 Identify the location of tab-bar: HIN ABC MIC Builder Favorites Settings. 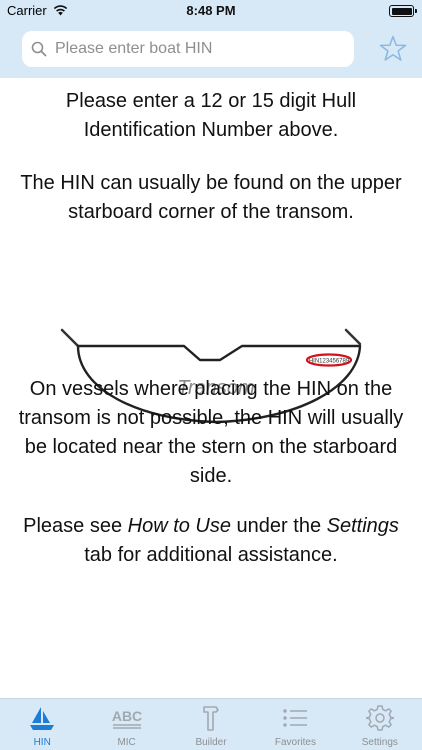
(211, 724).